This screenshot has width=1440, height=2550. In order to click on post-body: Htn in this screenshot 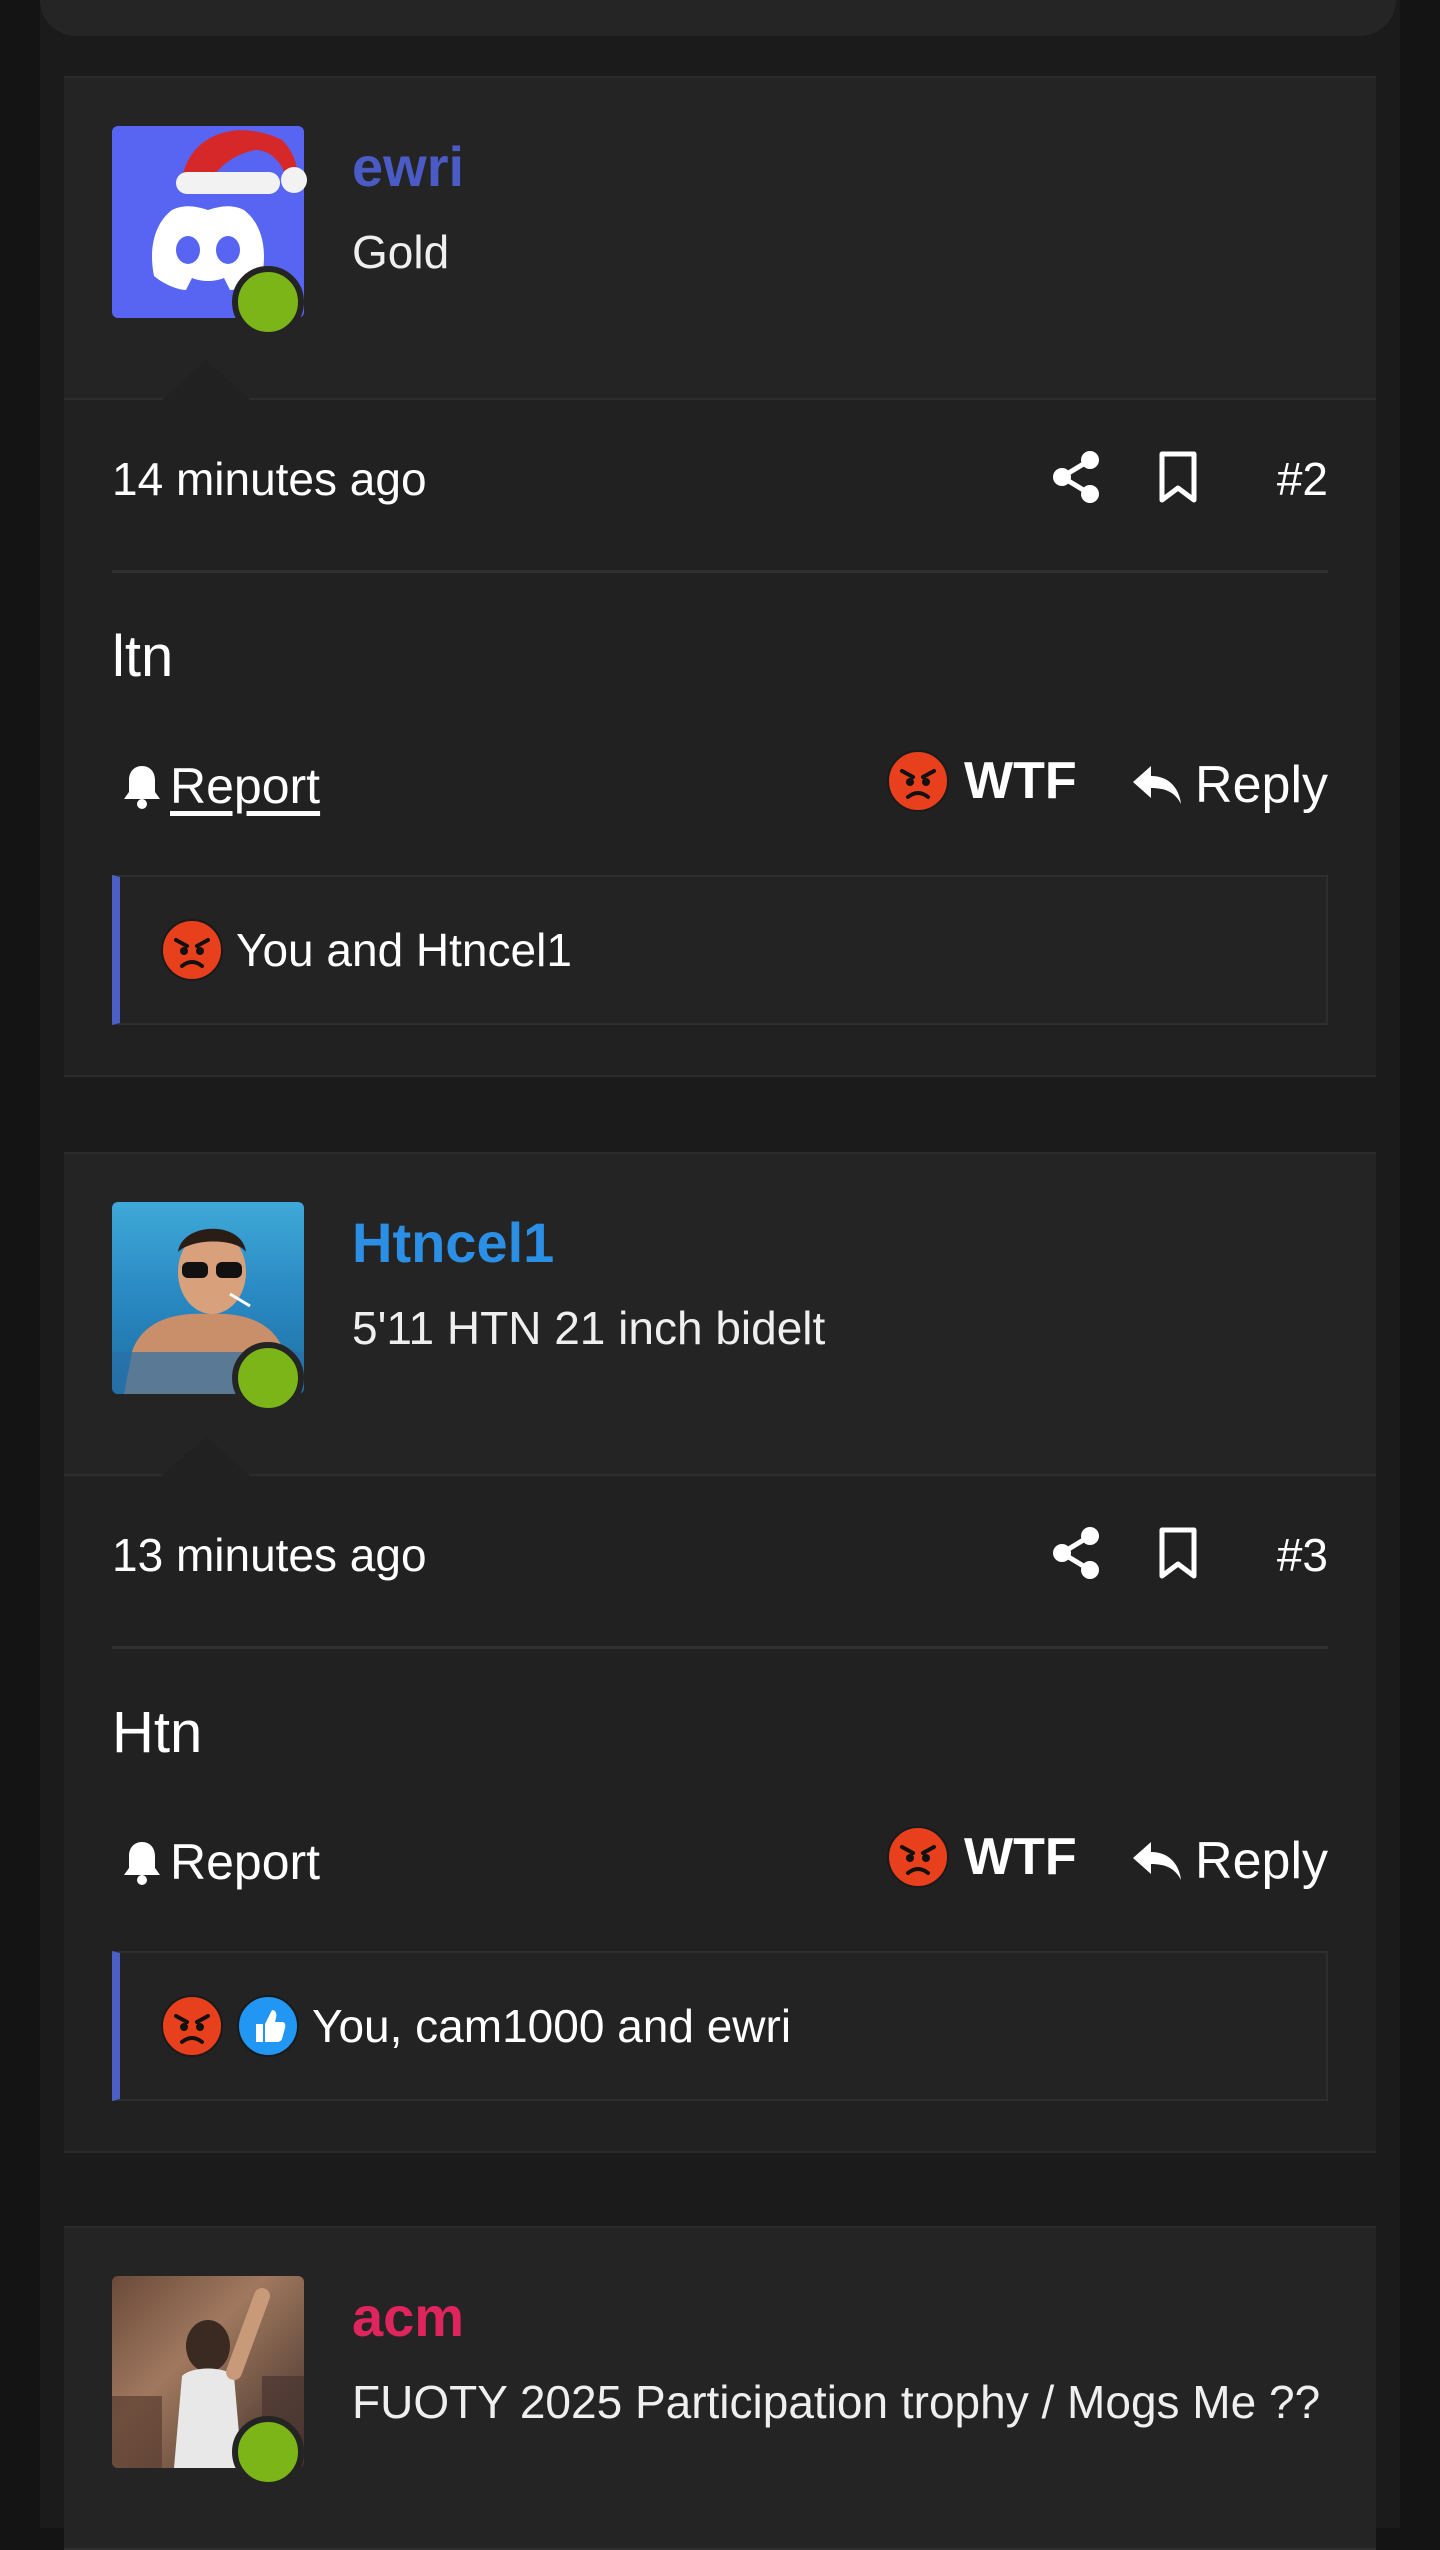, I will do `click(720, 1721)`.